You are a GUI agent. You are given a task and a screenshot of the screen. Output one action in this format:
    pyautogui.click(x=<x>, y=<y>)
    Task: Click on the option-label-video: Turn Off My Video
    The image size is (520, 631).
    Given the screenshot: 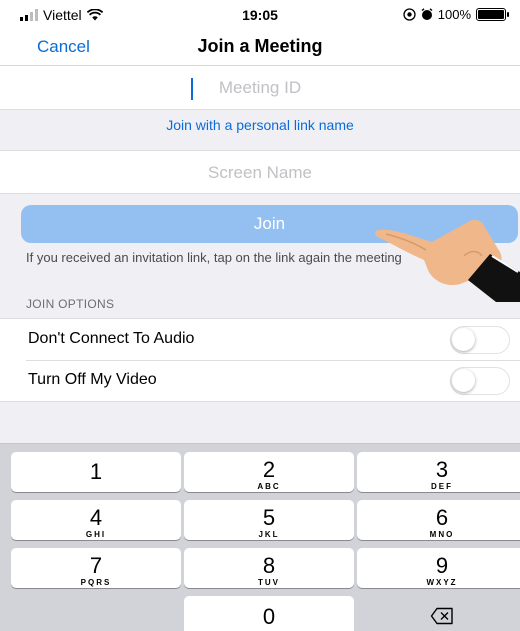 What is the action you would take?
    pyautogui.click(x=92, y=379)
    